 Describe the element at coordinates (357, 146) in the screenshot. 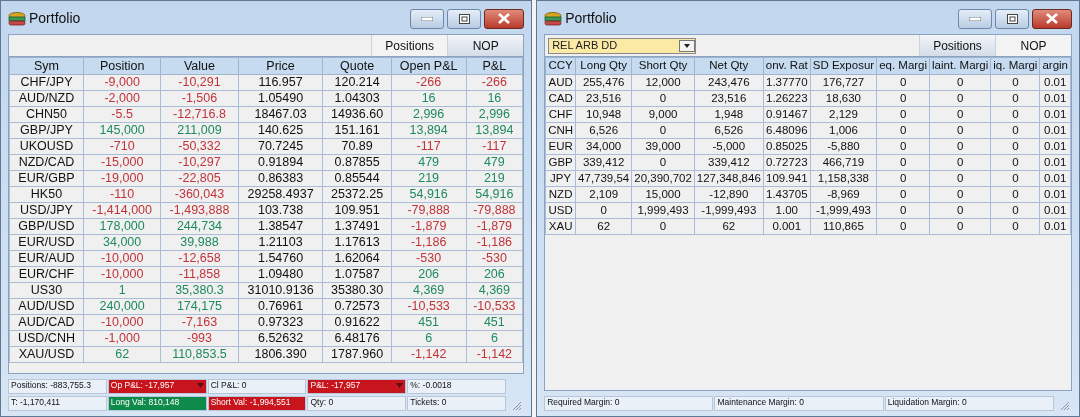

I see `table-cell: 70.89` at that location.